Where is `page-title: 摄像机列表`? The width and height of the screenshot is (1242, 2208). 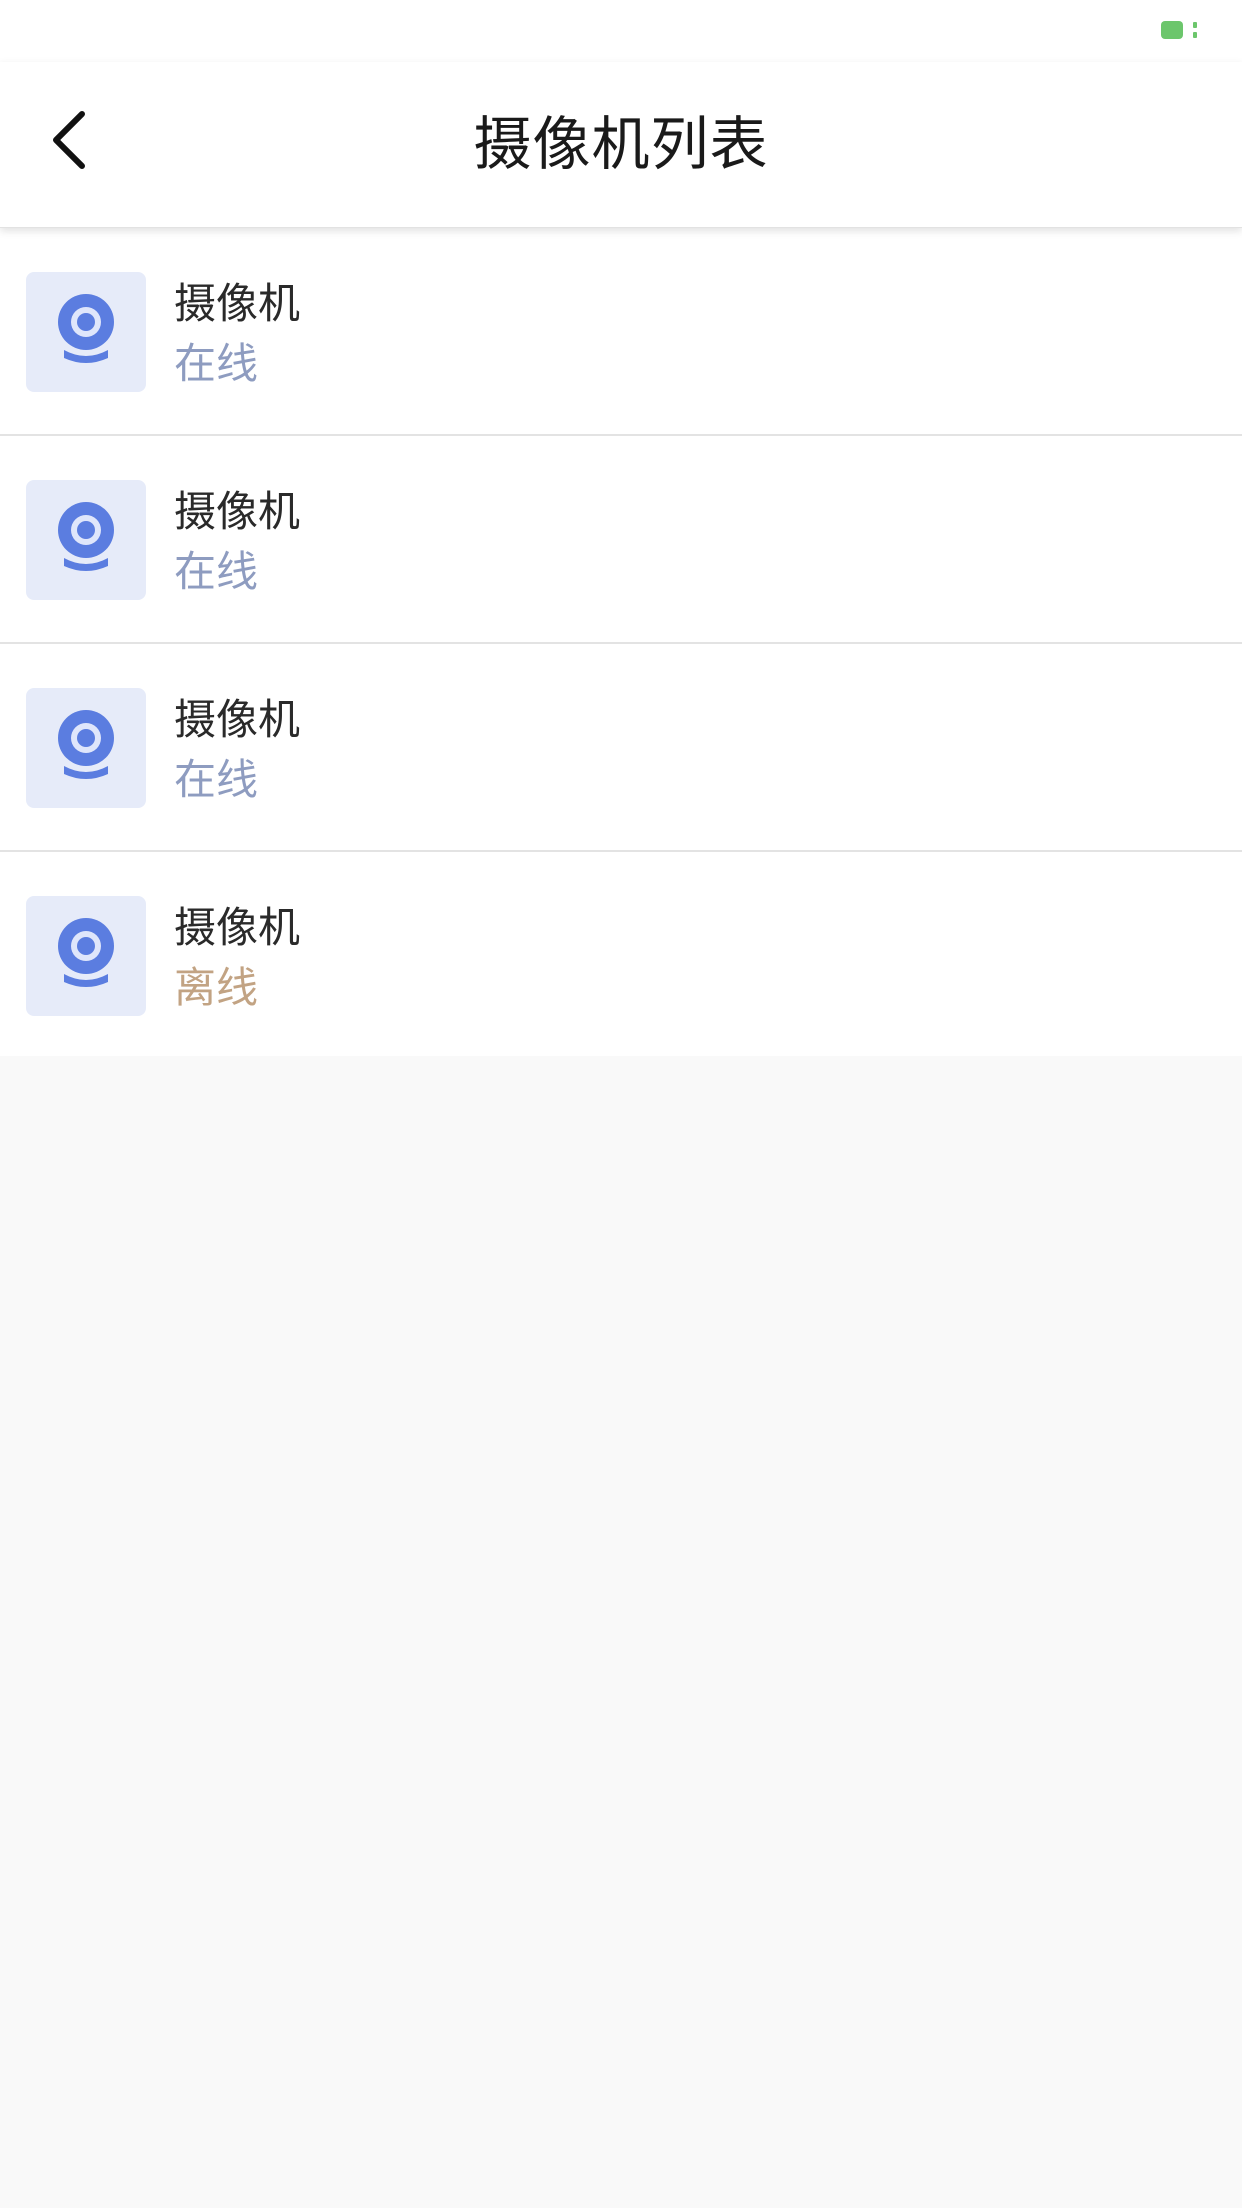 page-title: 摄像机列表 is located at coordinates (621, 144).